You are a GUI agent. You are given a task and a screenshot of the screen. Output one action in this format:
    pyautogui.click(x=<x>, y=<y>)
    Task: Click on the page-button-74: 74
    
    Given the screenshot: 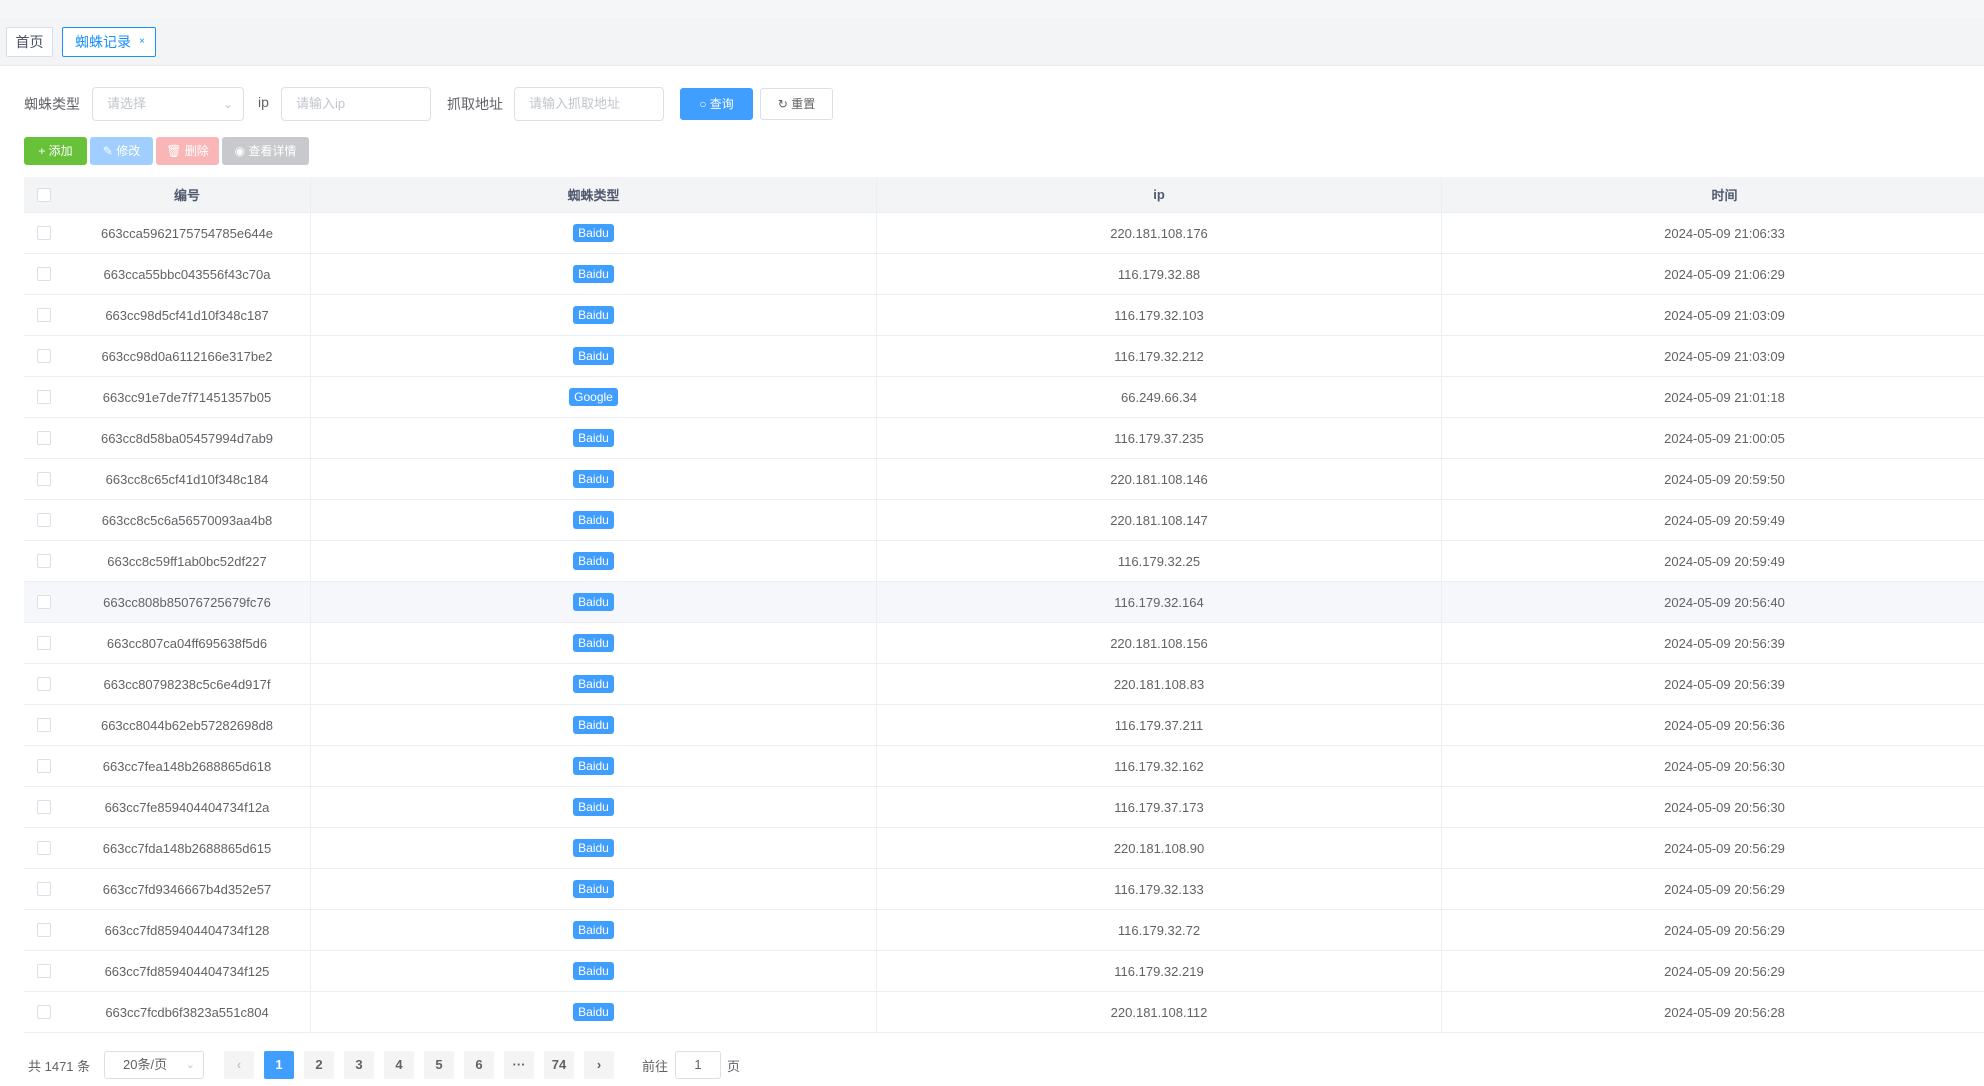 What is the action you would take?
    pyautogui.click(x=559, y=1065)
    